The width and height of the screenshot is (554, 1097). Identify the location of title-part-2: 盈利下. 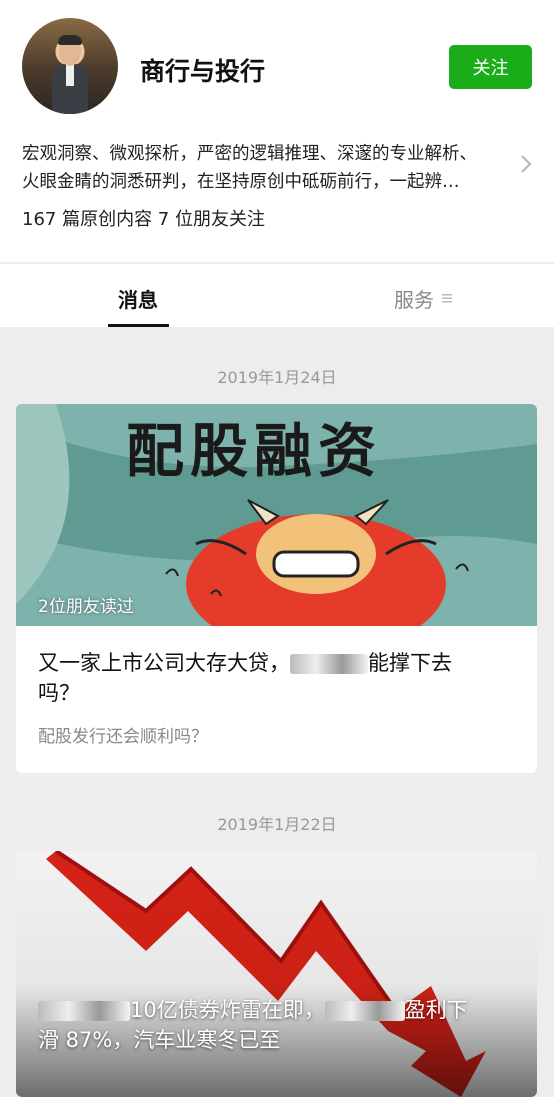
(436, 1010).